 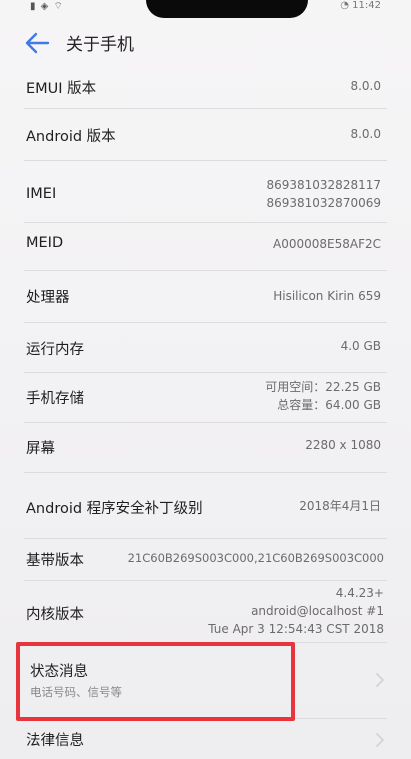 What do you see at coordinates (360, 5) in the screenshot?
I see `status-icons-right: ◔ 11:42` at bounding box center [360, 5].